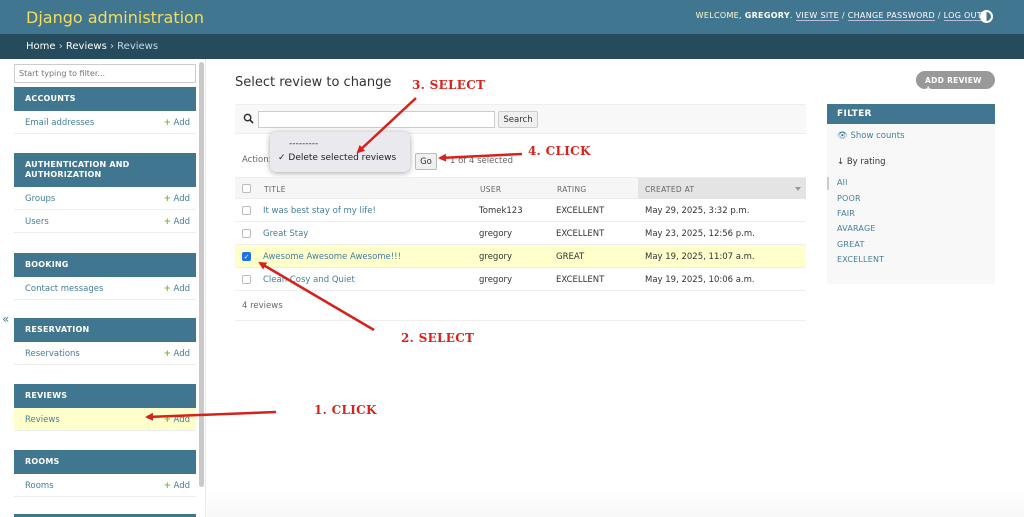 The width and height of the screenshot is (1024, 517). What do you see at coordinates (5, 319) in the screenshot?
I see `collapse-sidebar-icon: «` at bounding box center [5, 319].